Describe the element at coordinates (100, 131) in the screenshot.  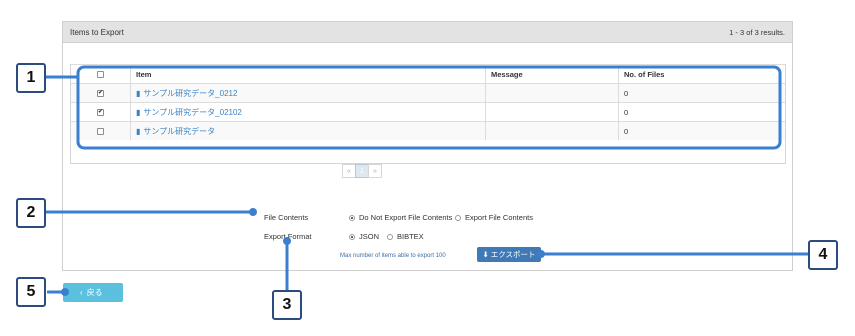
I see `row-checkbox` at that location.